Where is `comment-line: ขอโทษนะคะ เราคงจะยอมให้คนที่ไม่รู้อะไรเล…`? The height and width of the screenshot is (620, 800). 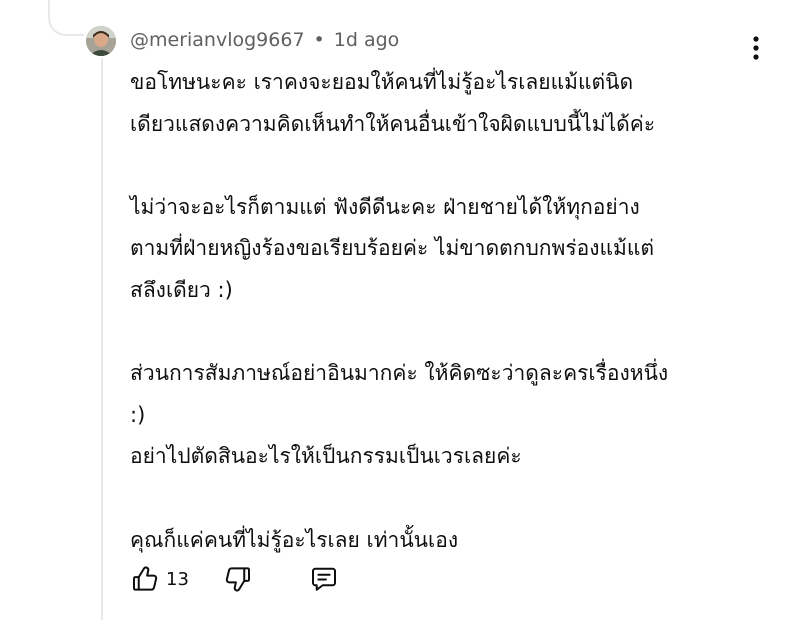
comment-line: ขอโทษนะคะ เราคงจะยอมให้คนที่ไม่รู้อะไรเล… is located at coordinates (382, 82).